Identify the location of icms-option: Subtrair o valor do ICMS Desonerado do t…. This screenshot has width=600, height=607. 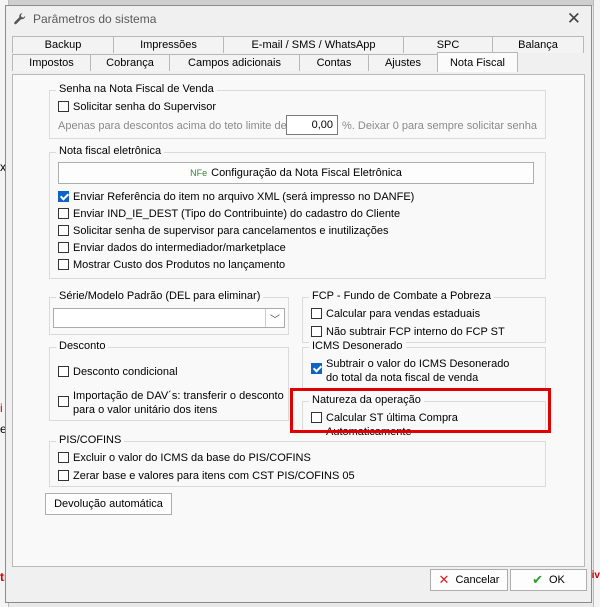
(410, 371).